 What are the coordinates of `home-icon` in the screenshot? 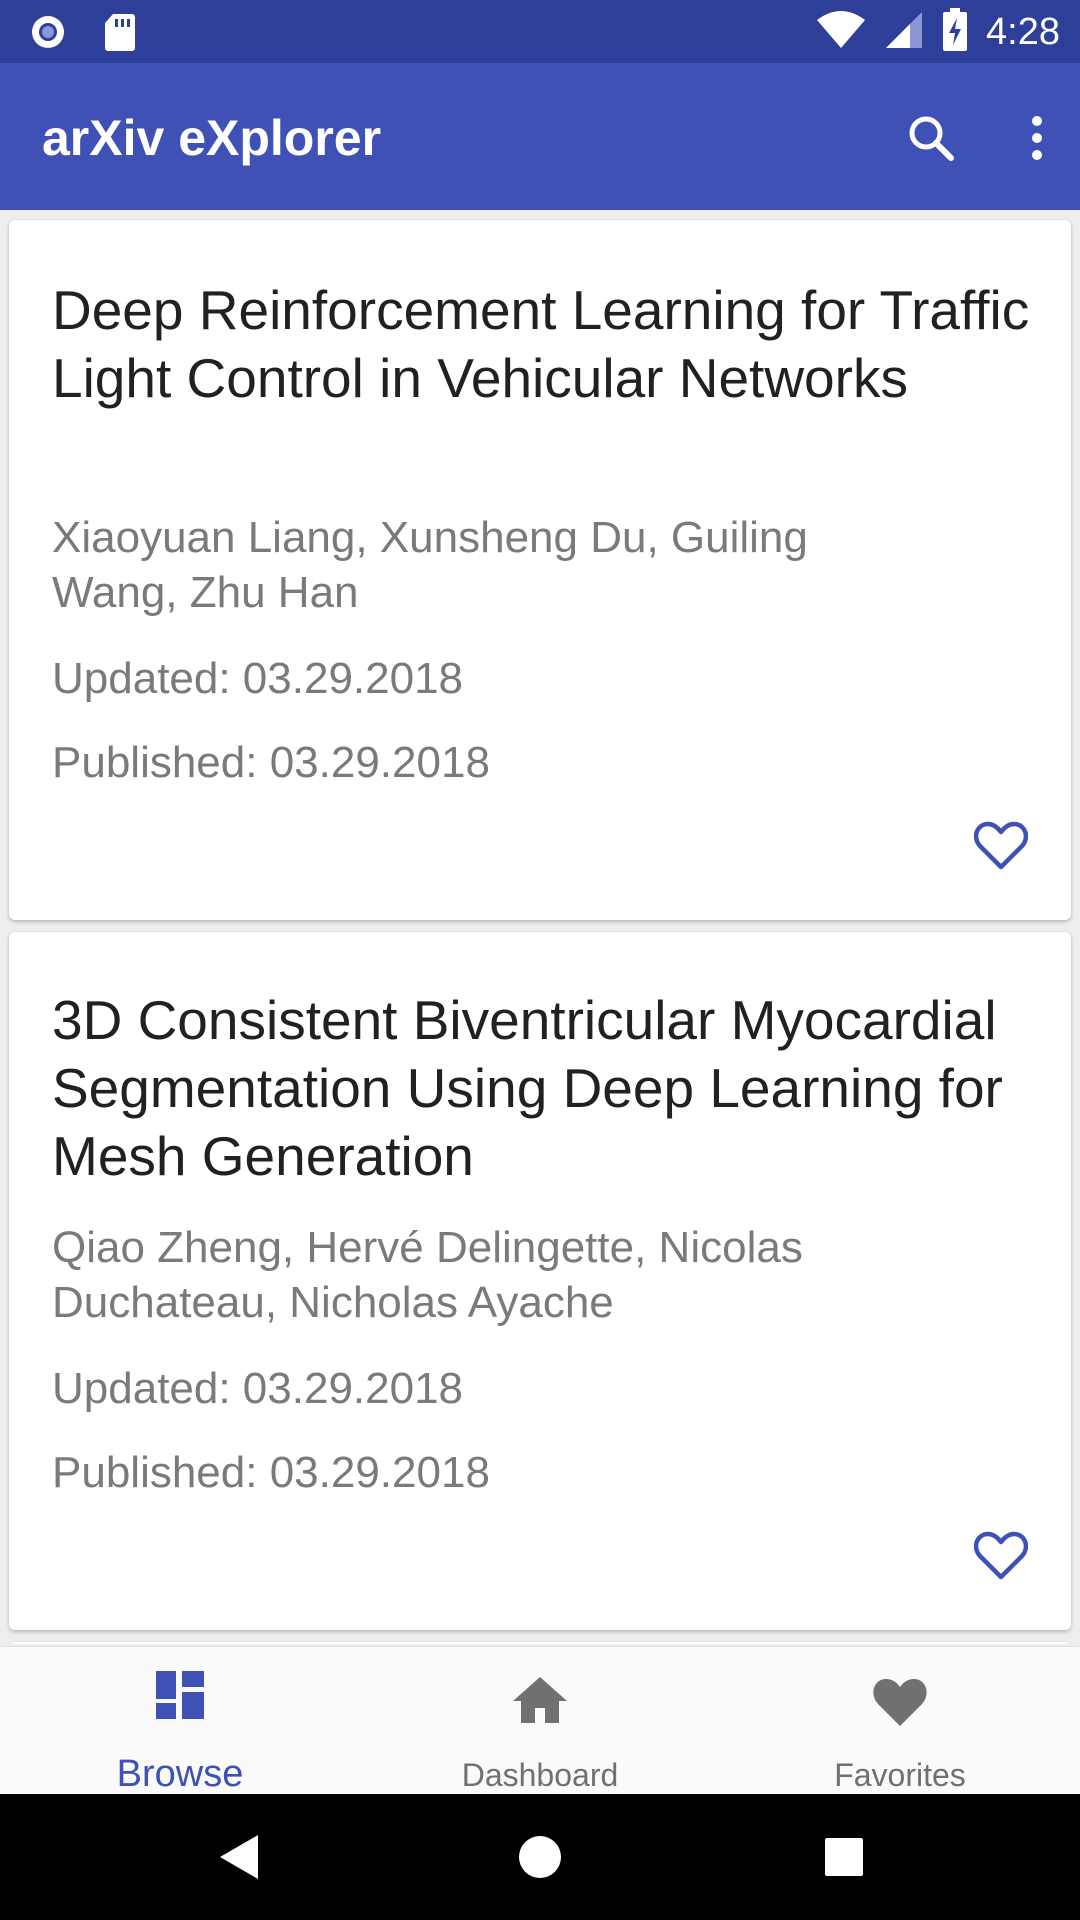 It's located at (540, 1702).